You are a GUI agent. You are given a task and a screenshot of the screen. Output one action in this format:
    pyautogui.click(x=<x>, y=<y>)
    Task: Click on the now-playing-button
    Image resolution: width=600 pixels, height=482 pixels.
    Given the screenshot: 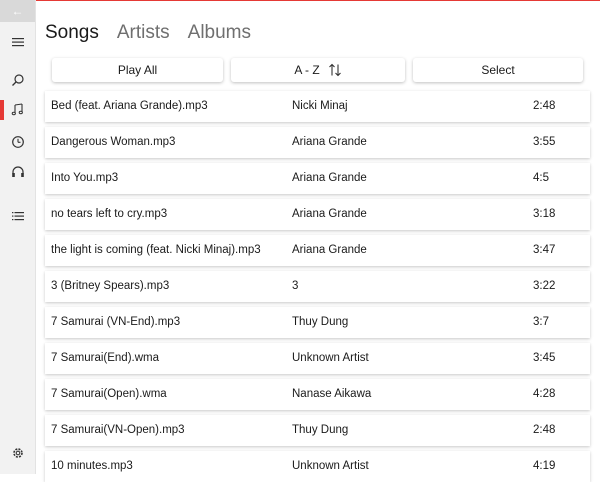 What is the action you would take?
    pyautogui.click(x=17, y=172)
    